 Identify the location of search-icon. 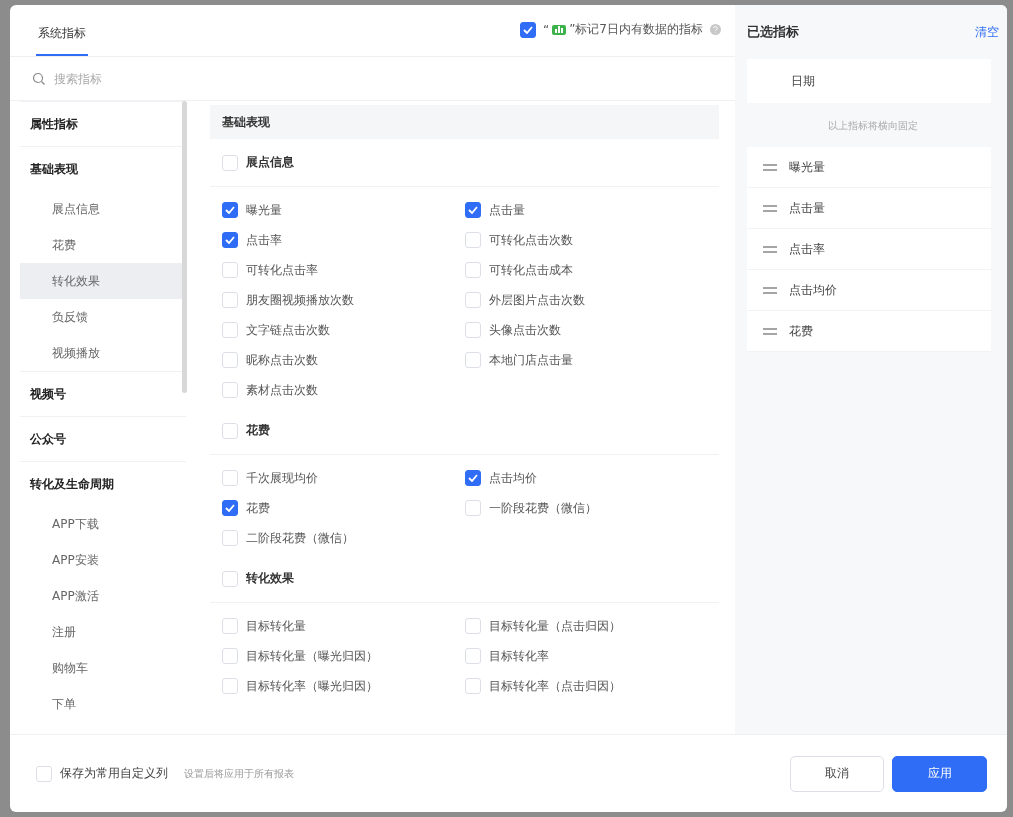
(39, 78).